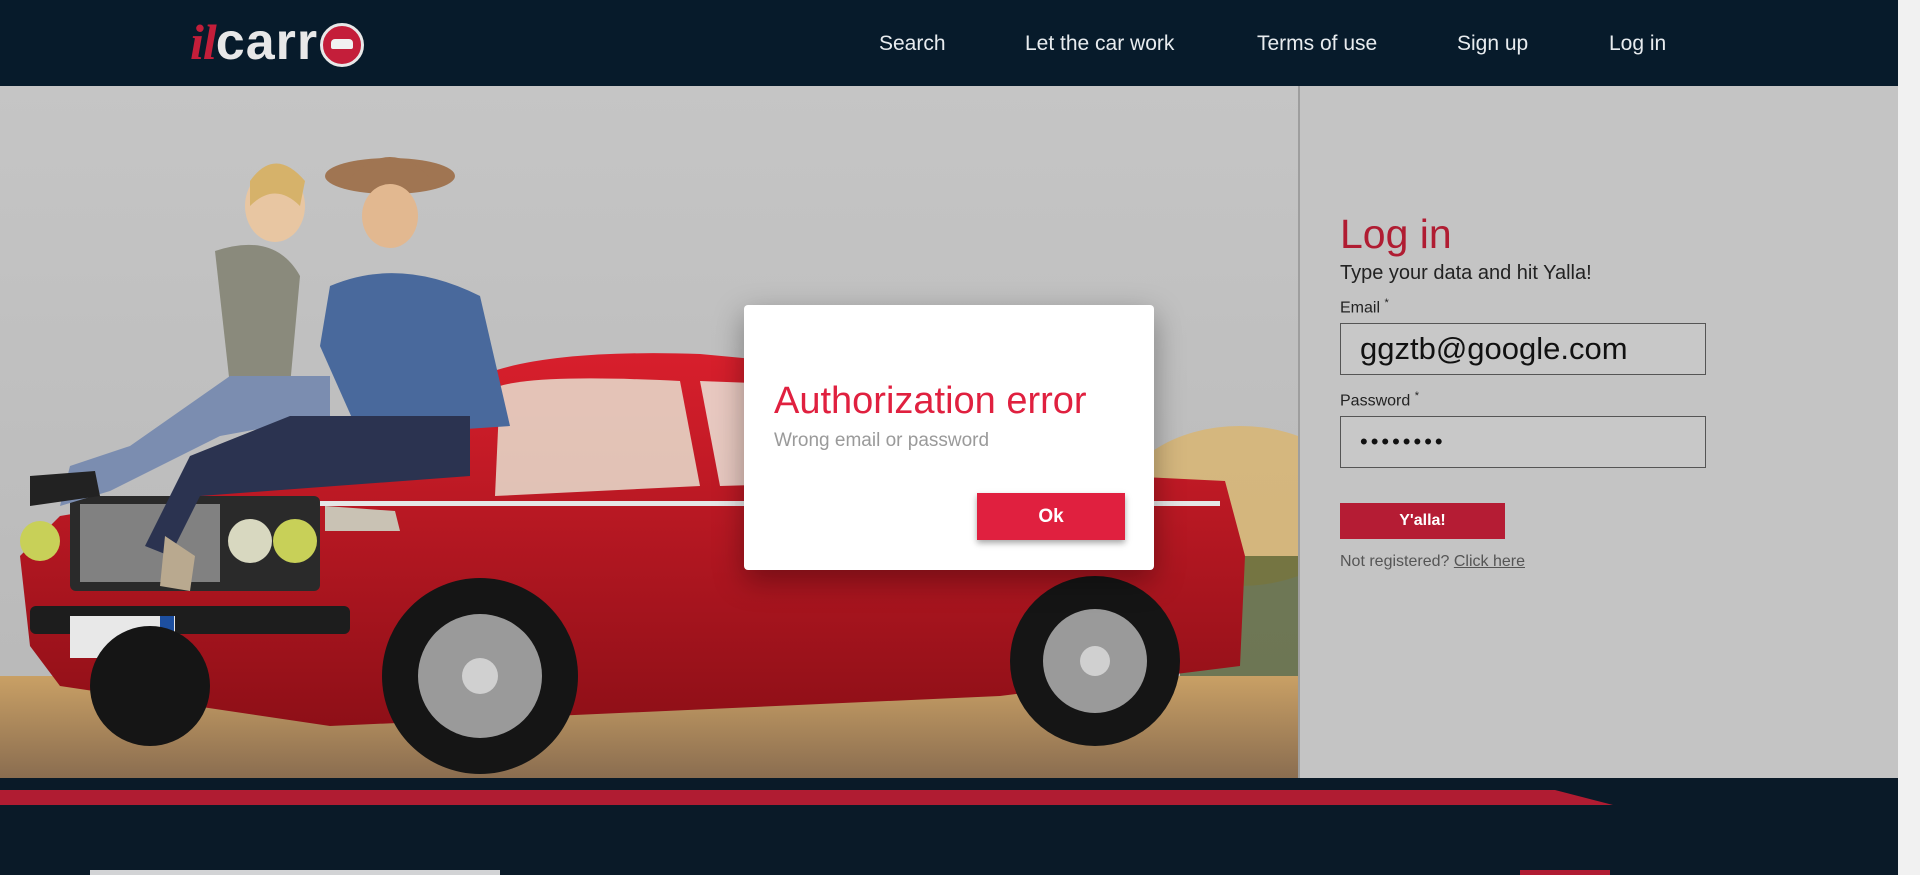 The width and height of the screenshot is (1920, 875). What do you see at coordinates (342, 45) in the screenshot?
I see `car-in-circle-icon` at bounding box center [342, 45].